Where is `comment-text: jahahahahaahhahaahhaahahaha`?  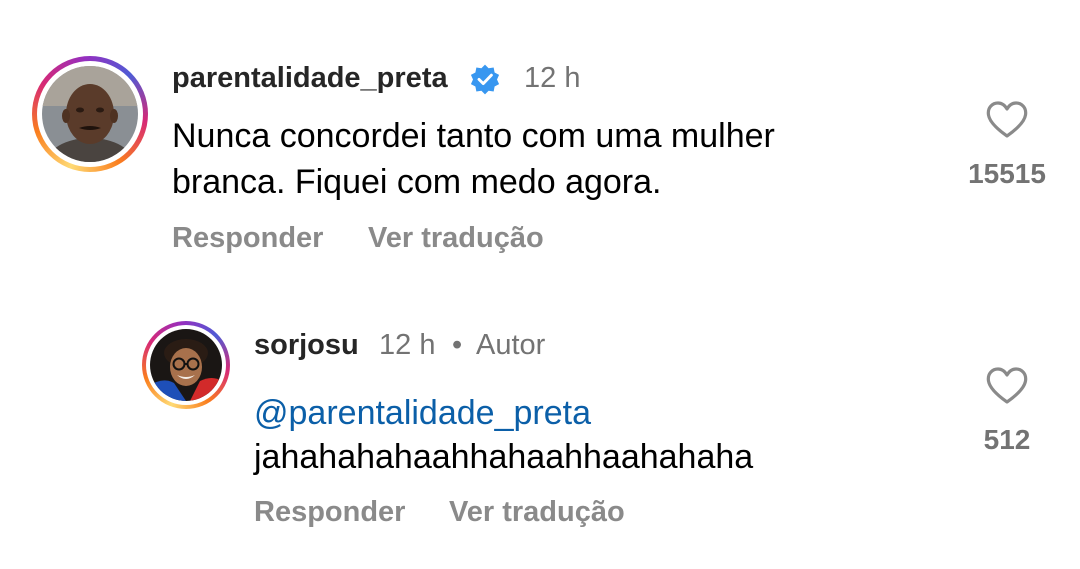 comment-text: jahahahahaahhahaahhaahahaha is located at coordinates (504, 457).